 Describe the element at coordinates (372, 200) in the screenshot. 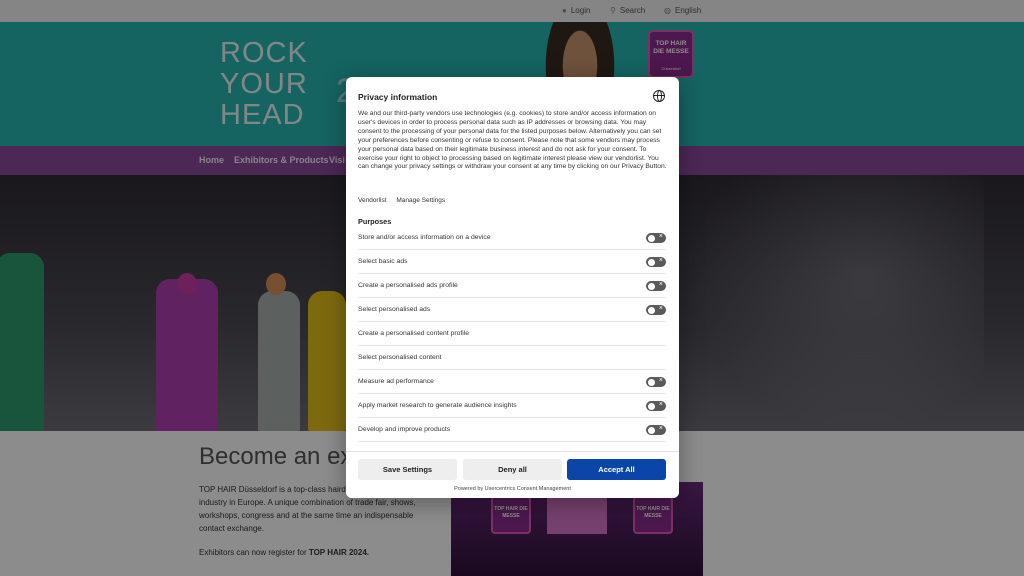

I see `vendorlist-link: Vendorlist` at that location.